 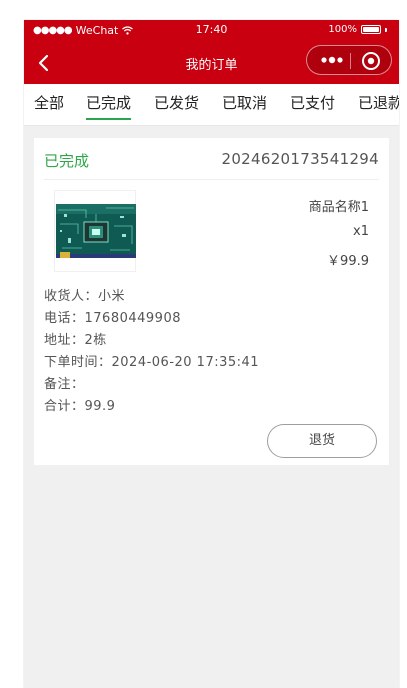 What do you see at coordinates (332, 60) in the screenshot?
I see `more-dots-icon` at bounding box center [332, 60].